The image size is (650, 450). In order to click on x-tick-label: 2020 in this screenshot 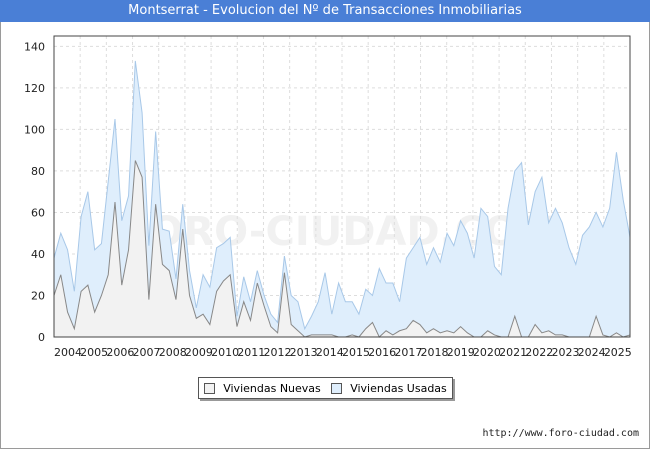, I will do `click(487, 352)`.